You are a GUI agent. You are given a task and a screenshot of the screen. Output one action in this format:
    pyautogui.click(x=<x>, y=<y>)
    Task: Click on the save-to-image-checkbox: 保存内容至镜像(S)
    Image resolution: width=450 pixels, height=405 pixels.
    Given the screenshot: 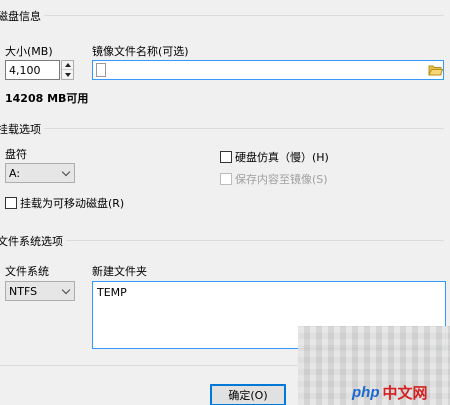 What is the action you would take?
    pyautogui.click(x=274, y=179)
    